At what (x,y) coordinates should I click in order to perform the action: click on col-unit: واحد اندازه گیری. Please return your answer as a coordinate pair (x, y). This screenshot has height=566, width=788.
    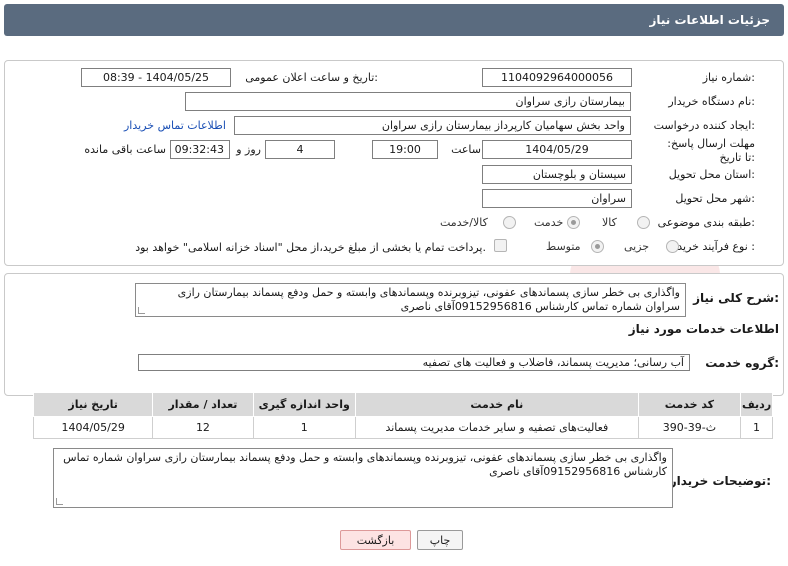
    Looking at the image, I should click on (304, 404).